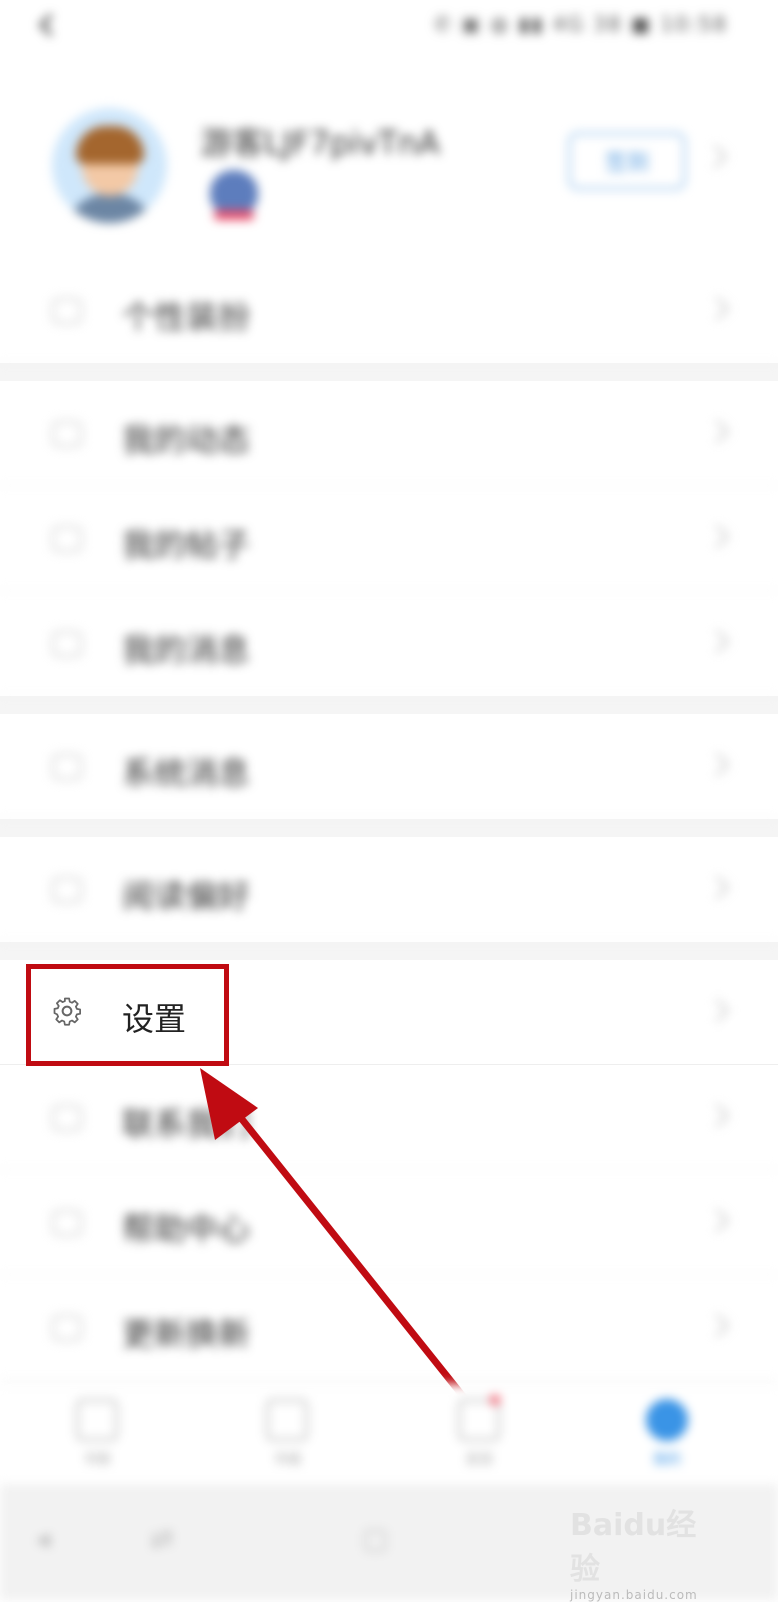  I want to click on notification-dot, so click(495, 1400).